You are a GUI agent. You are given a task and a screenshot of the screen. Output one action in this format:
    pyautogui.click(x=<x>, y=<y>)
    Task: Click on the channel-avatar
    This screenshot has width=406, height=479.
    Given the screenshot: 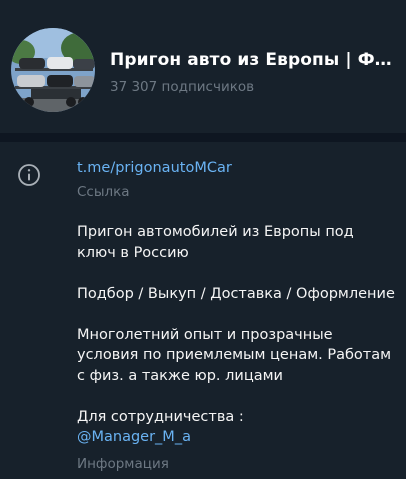 What is the action you would take?
    pyautogui.click(x=53, y=70)
    